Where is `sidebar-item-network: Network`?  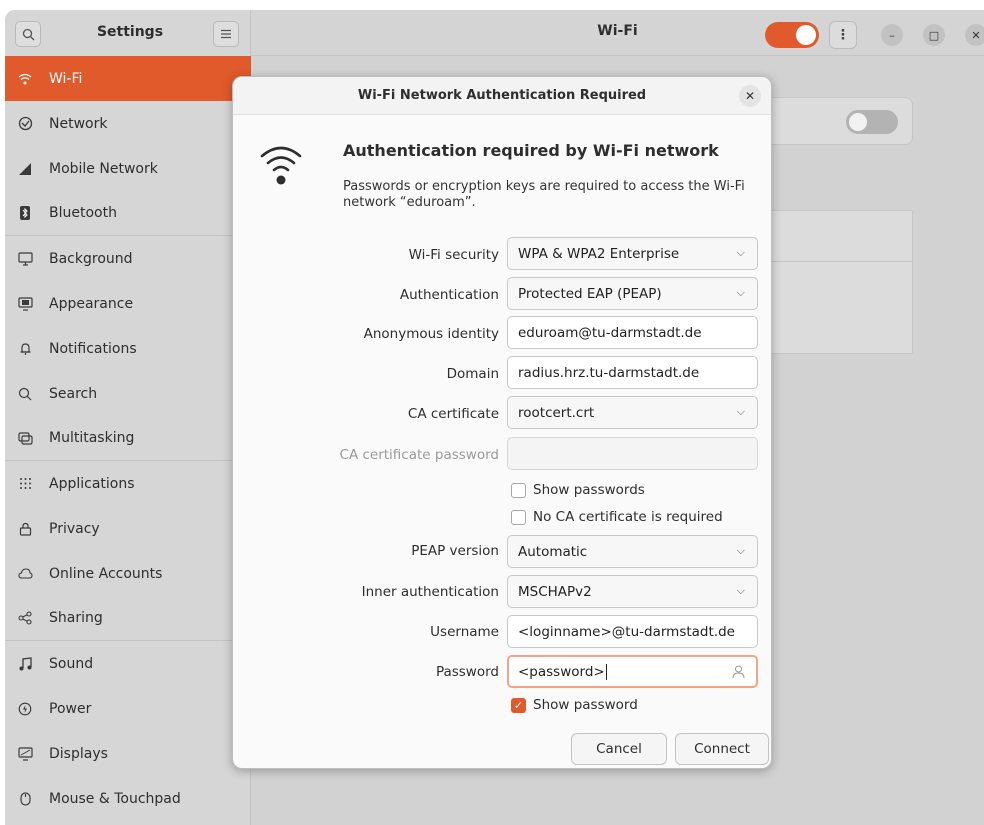 sidebar-item-network: Network is located at coordinates (128, 123).